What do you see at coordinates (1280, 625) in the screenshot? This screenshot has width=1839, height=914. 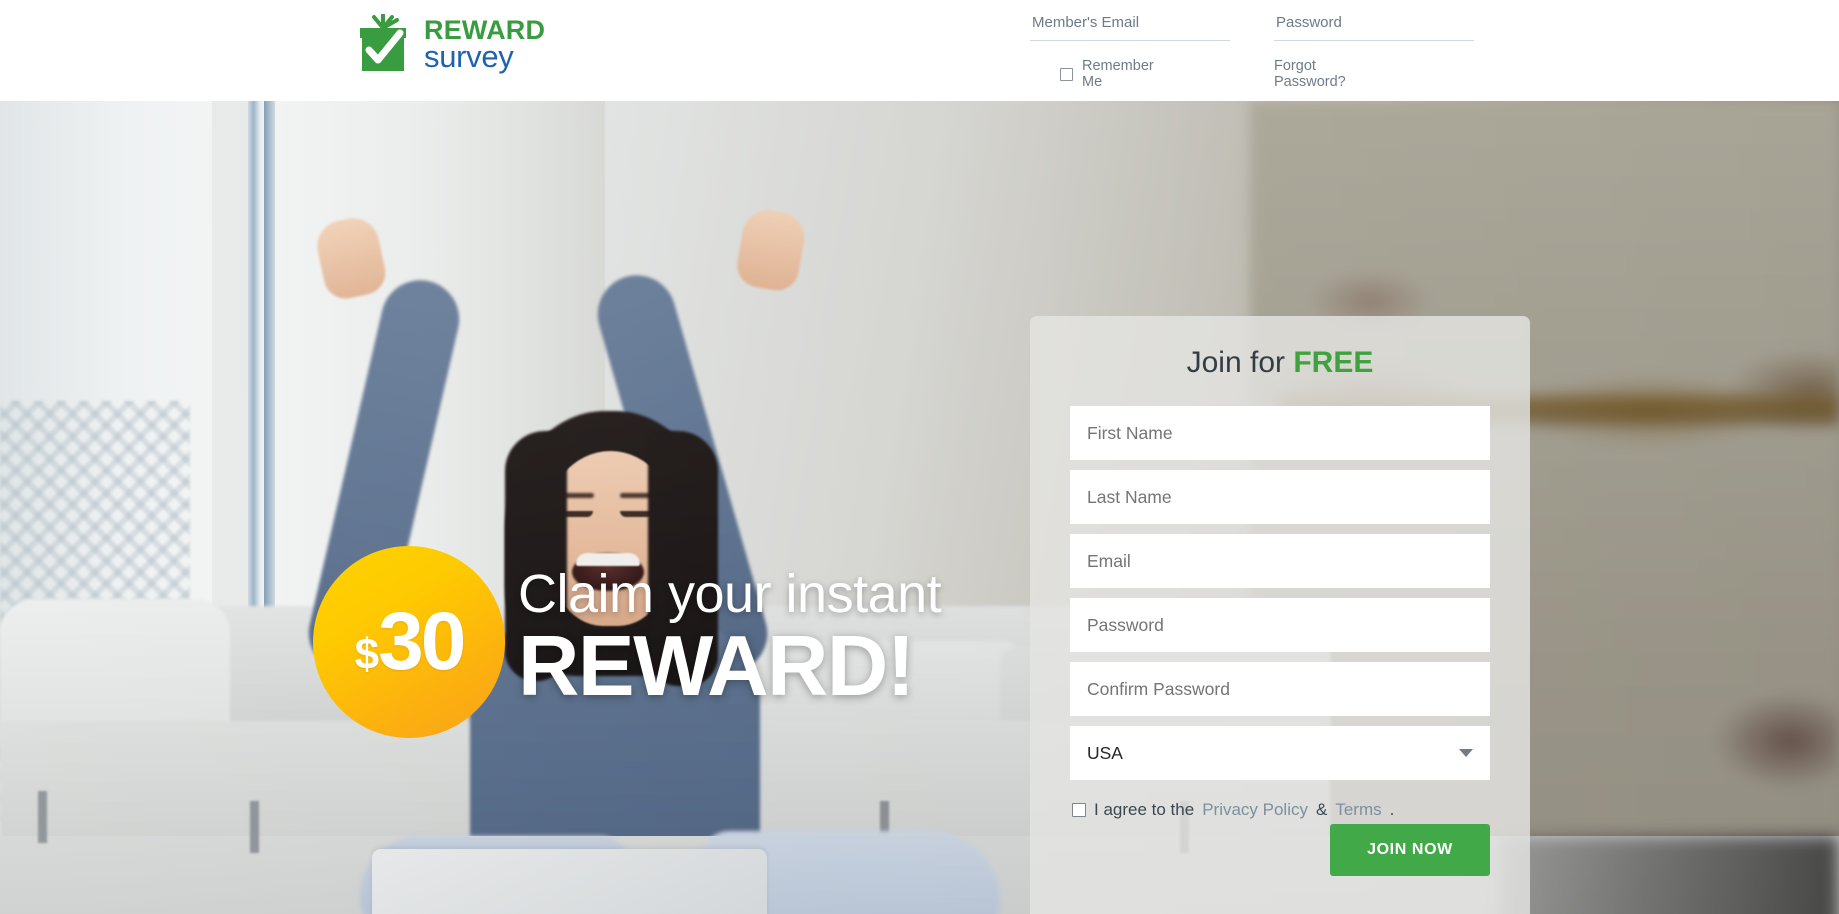 I see `password-input` at bounding box center [1280, 625].